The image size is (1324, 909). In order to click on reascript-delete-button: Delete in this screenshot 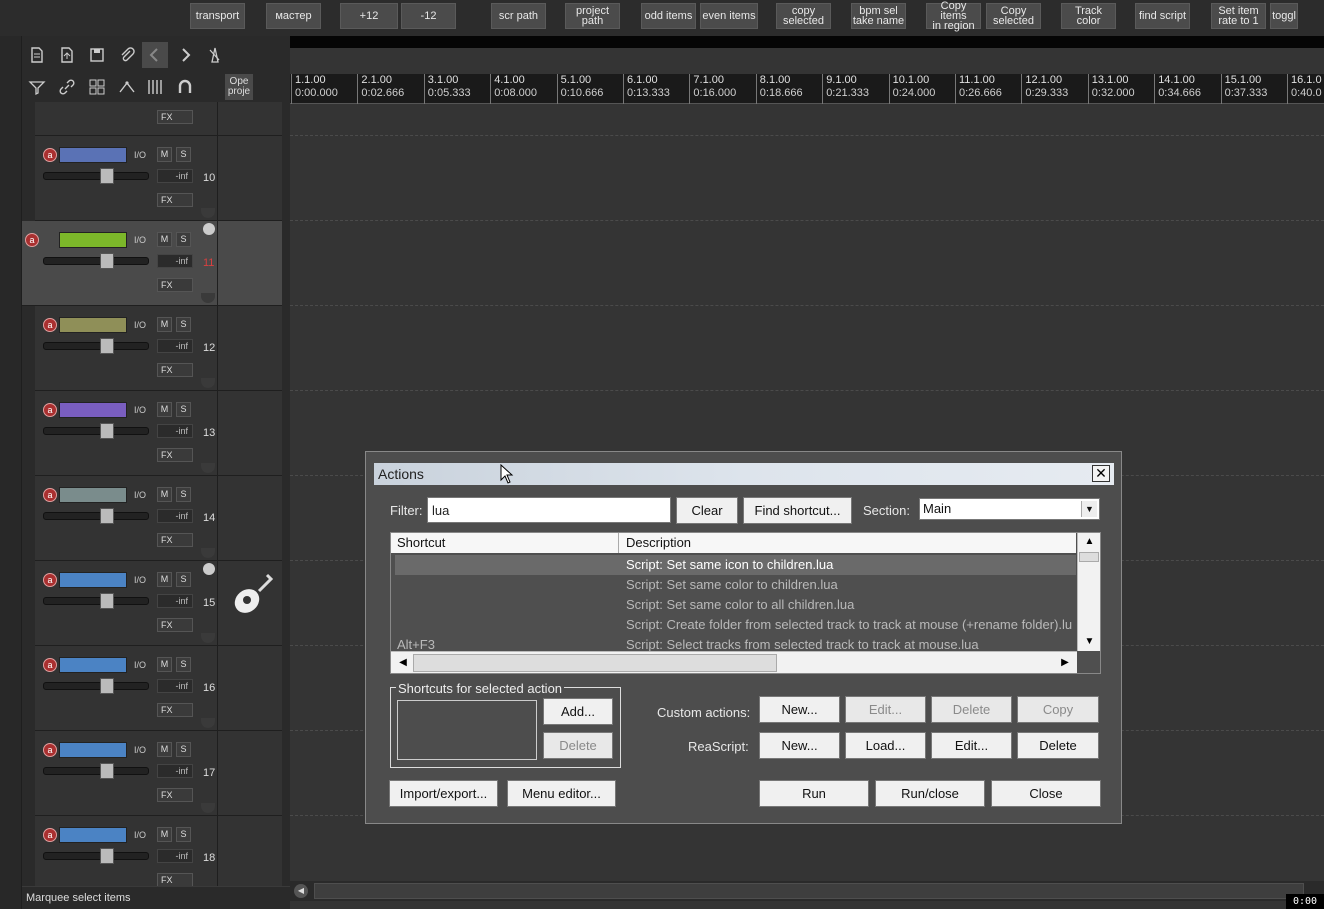, I will do `click(1058, 745)`.